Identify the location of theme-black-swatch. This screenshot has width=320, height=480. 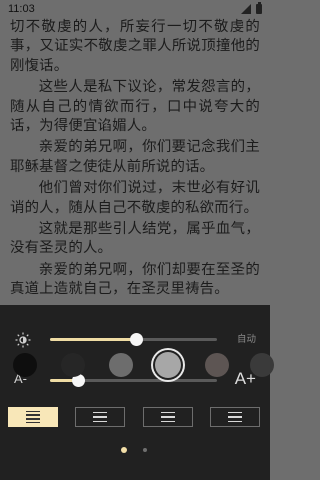
(25, 365).